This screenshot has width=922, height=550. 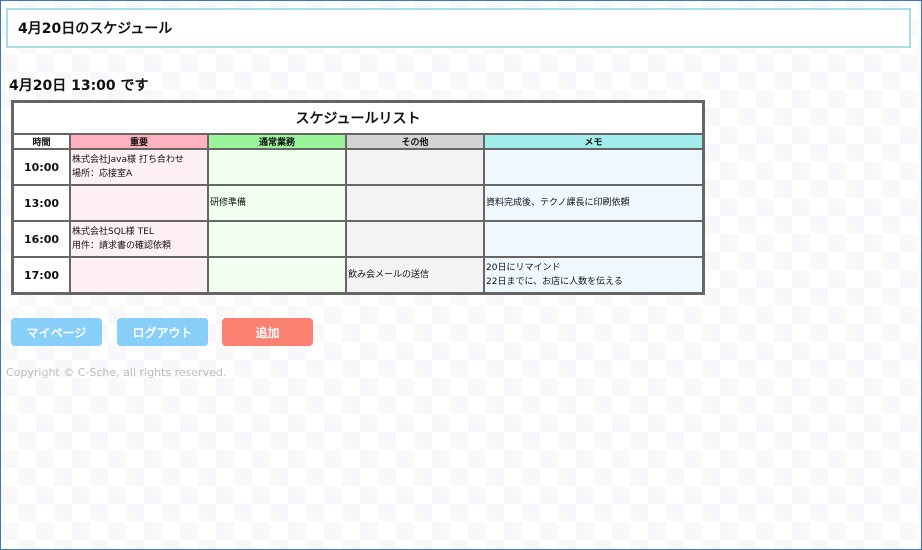 I want to click on cell-time: 13:00, so click(x=41, y=203).